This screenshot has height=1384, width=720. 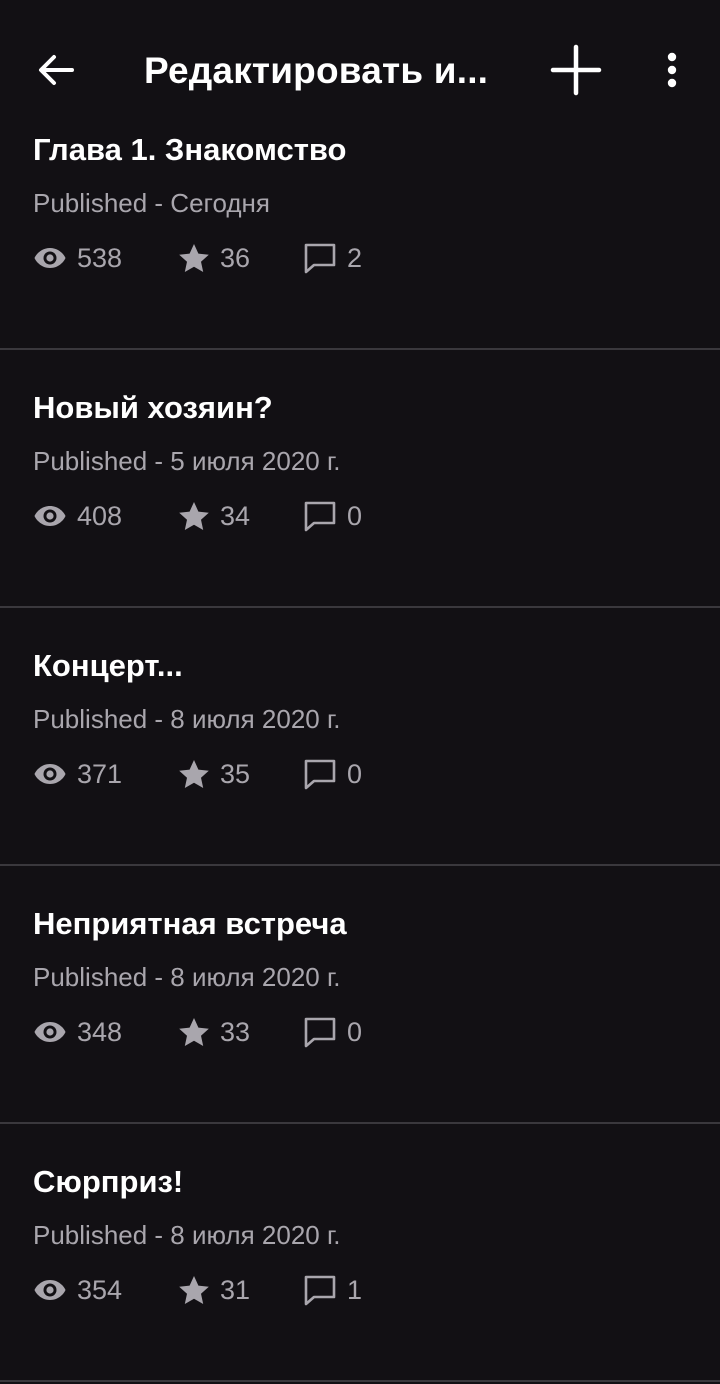 I want to click on part-title: Неприятная встреча, so click(x=190, y=923).